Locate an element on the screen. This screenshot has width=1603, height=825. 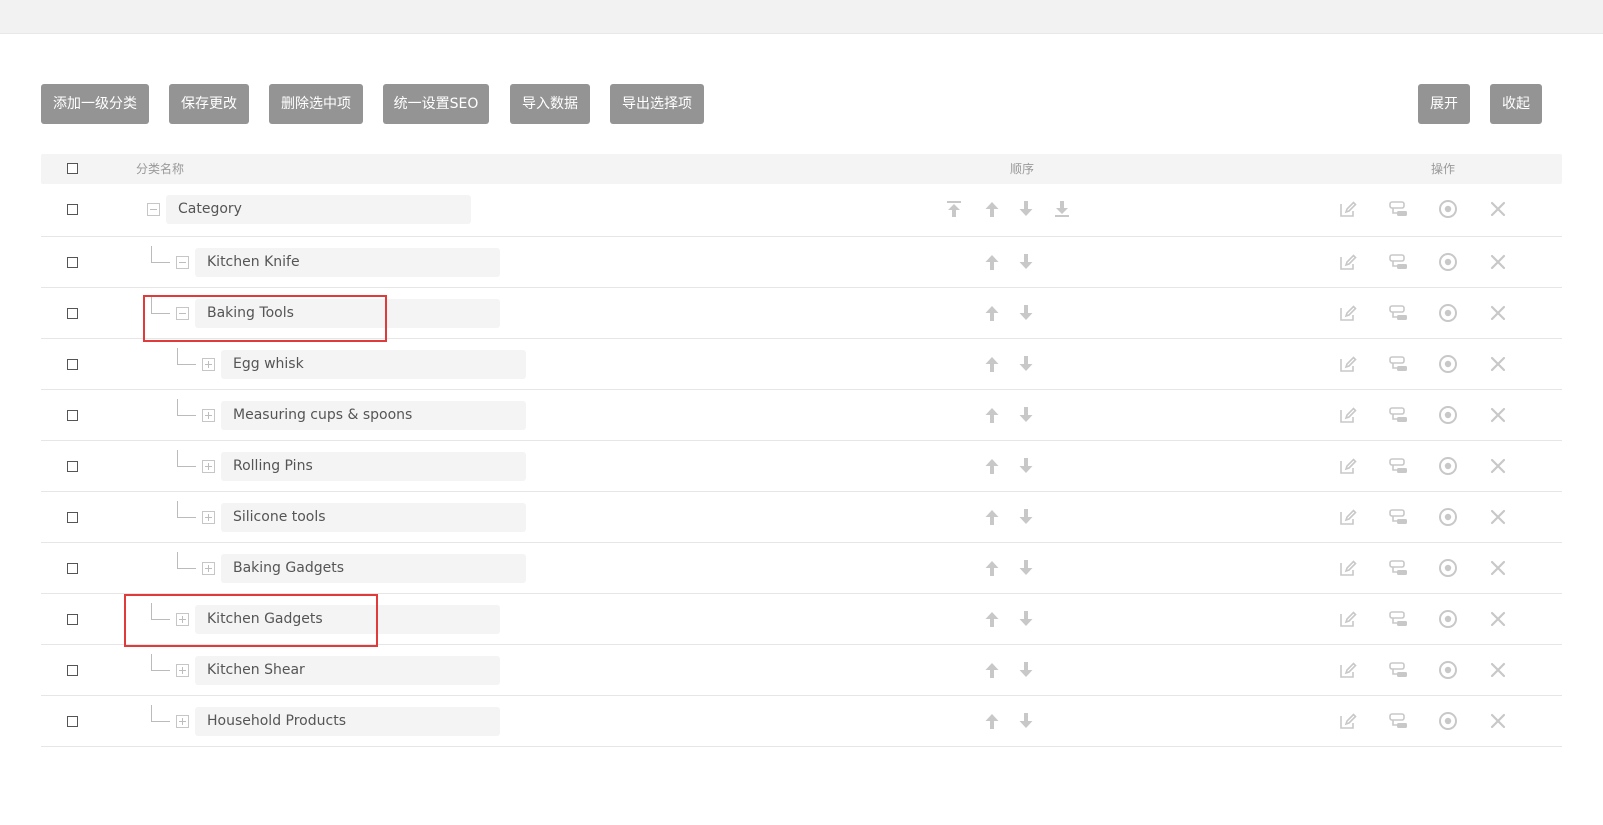
category-name-input: Silicone tools is located at coordinates (373, 517).